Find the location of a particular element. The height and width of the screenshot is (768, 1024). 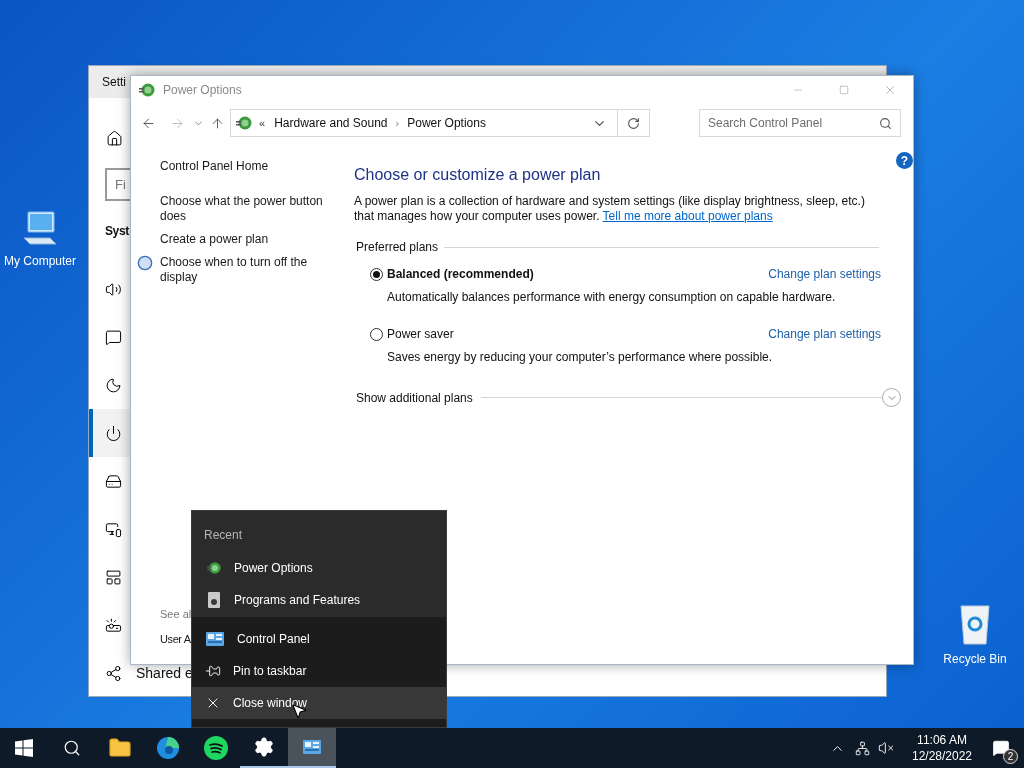

settings-nav-item is located at coordinates (109, 433).